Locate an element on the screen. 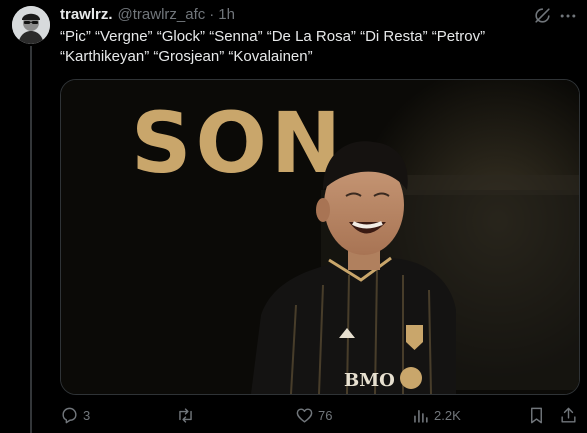  reply-count: 3 is located at coordinates (87, 415).